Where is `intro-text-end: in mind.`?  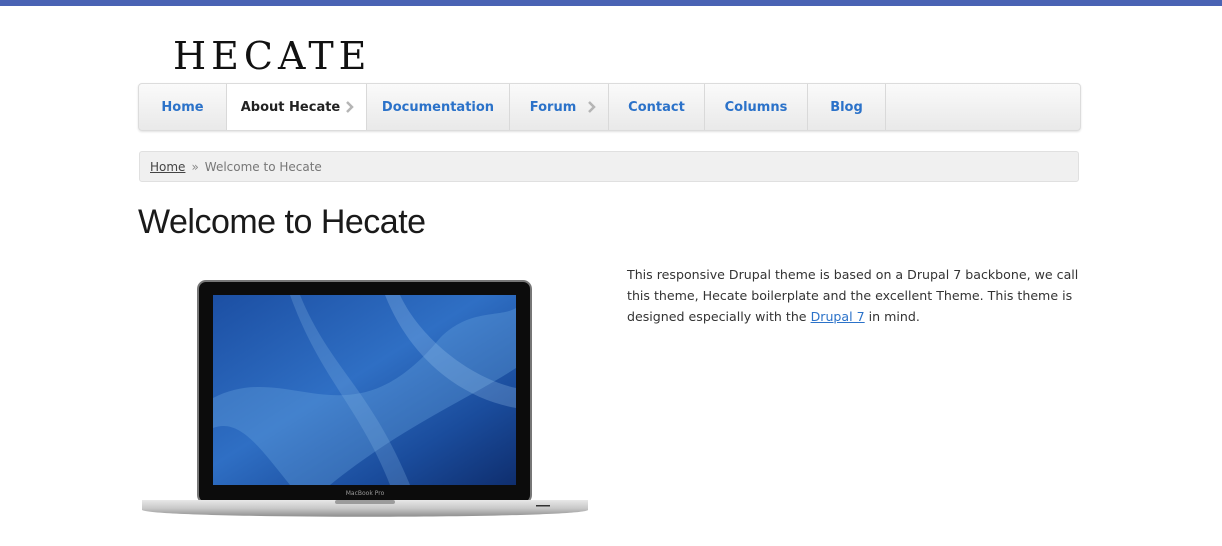
intro-text-end: in mind. is located at coordinates (892, 316).